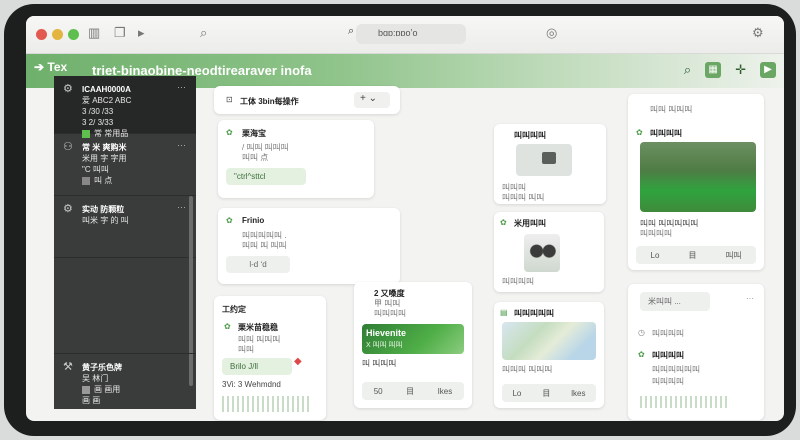  Describe the element at coordinates (307, 100) in the screenshot. I see `board-header-card: ⊡ 工体 3bin每操作 + ⌄` at that location.